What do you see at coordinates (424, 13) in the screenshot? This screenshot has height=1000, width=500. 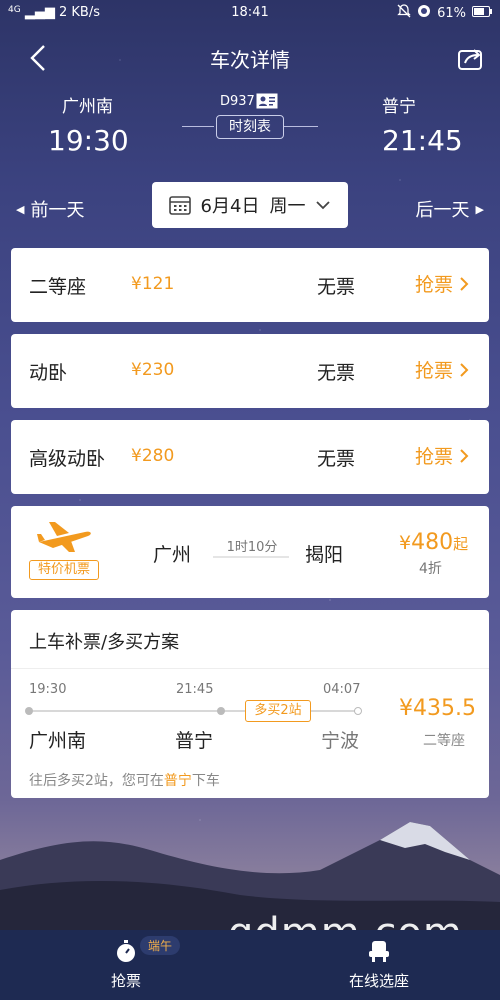 I see `battery-status-icon` at bounding box center [424, 13].